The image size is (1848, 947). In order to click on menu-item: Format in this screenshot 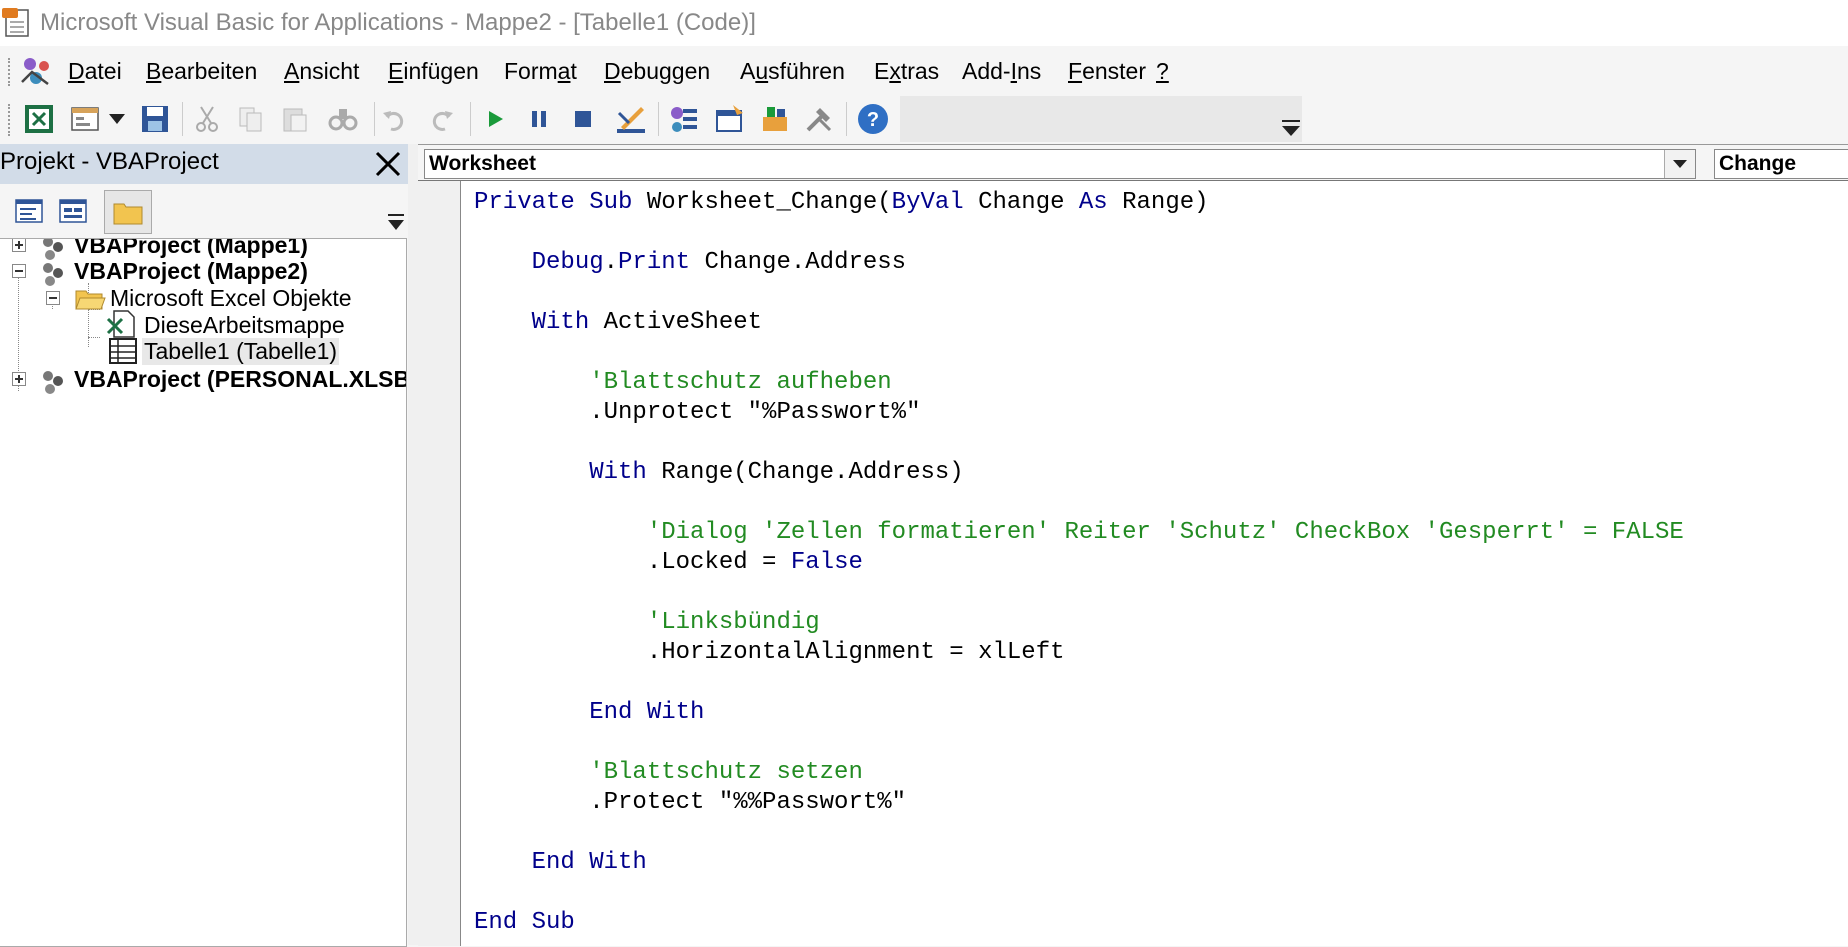, I will do `click(540, 71)`.